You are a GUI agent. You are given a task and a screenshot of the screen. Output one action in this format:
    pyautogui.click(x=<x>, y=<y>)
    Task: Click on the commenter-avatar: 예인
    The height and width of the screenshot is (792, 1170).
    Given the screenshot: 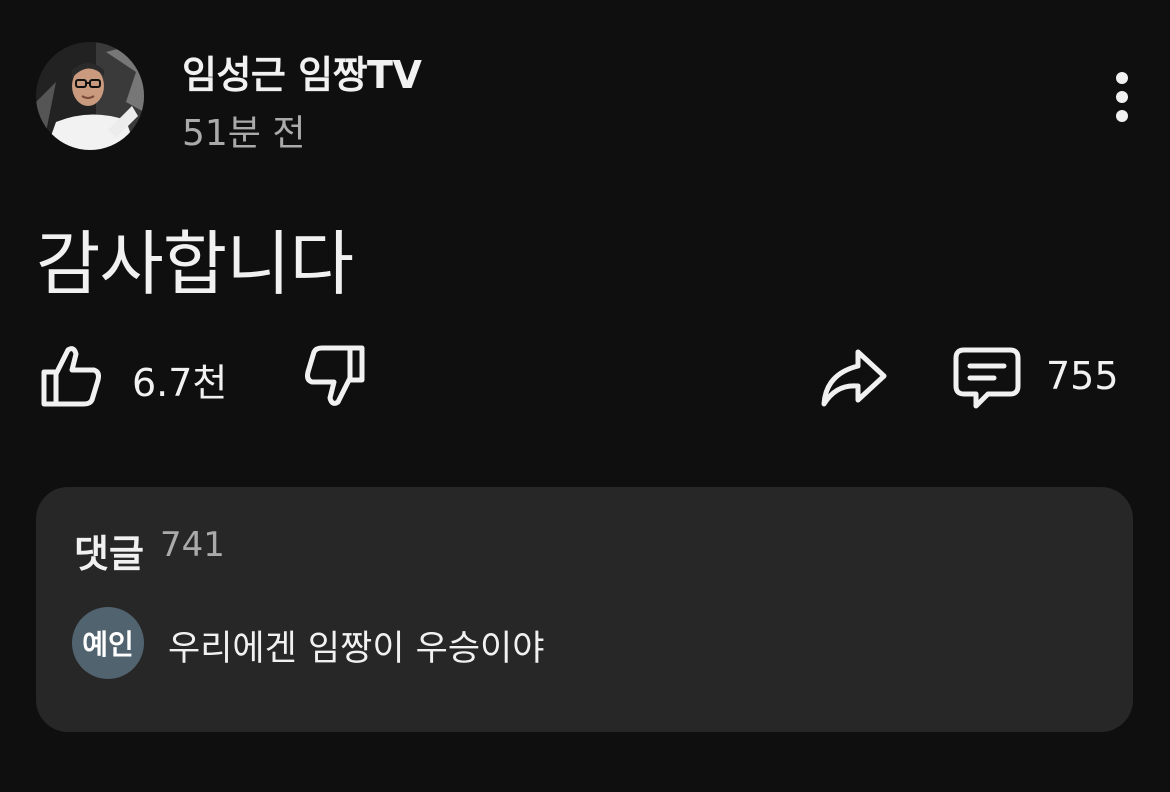 What is the action you would take?
    pyautogui.click(x=108, y=643)
    